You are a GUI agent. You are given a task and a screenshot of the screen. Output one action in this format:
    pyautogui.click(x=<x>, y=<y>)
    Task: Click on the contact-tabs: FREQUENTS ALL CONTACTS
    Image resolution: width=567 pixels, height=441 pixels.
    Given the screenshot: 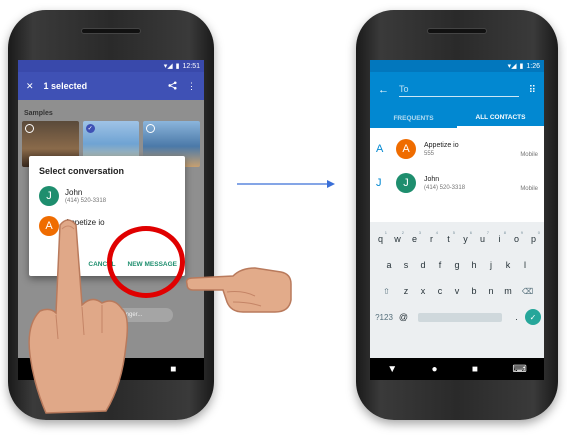 What is the action you would take?
    pyautogui.click(x=457, y=118)
    